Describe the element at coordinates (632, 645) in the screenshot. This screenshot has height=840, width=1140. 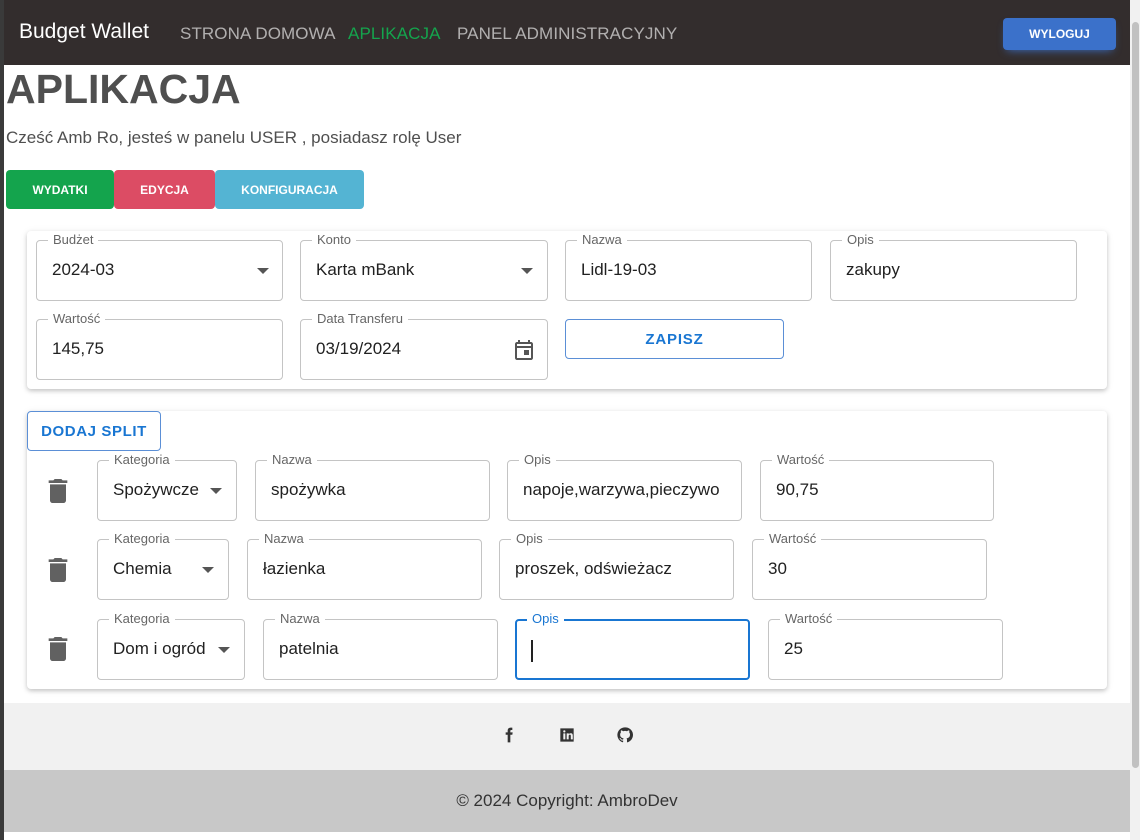
I see `split-3-description-input: Opis` at that location.